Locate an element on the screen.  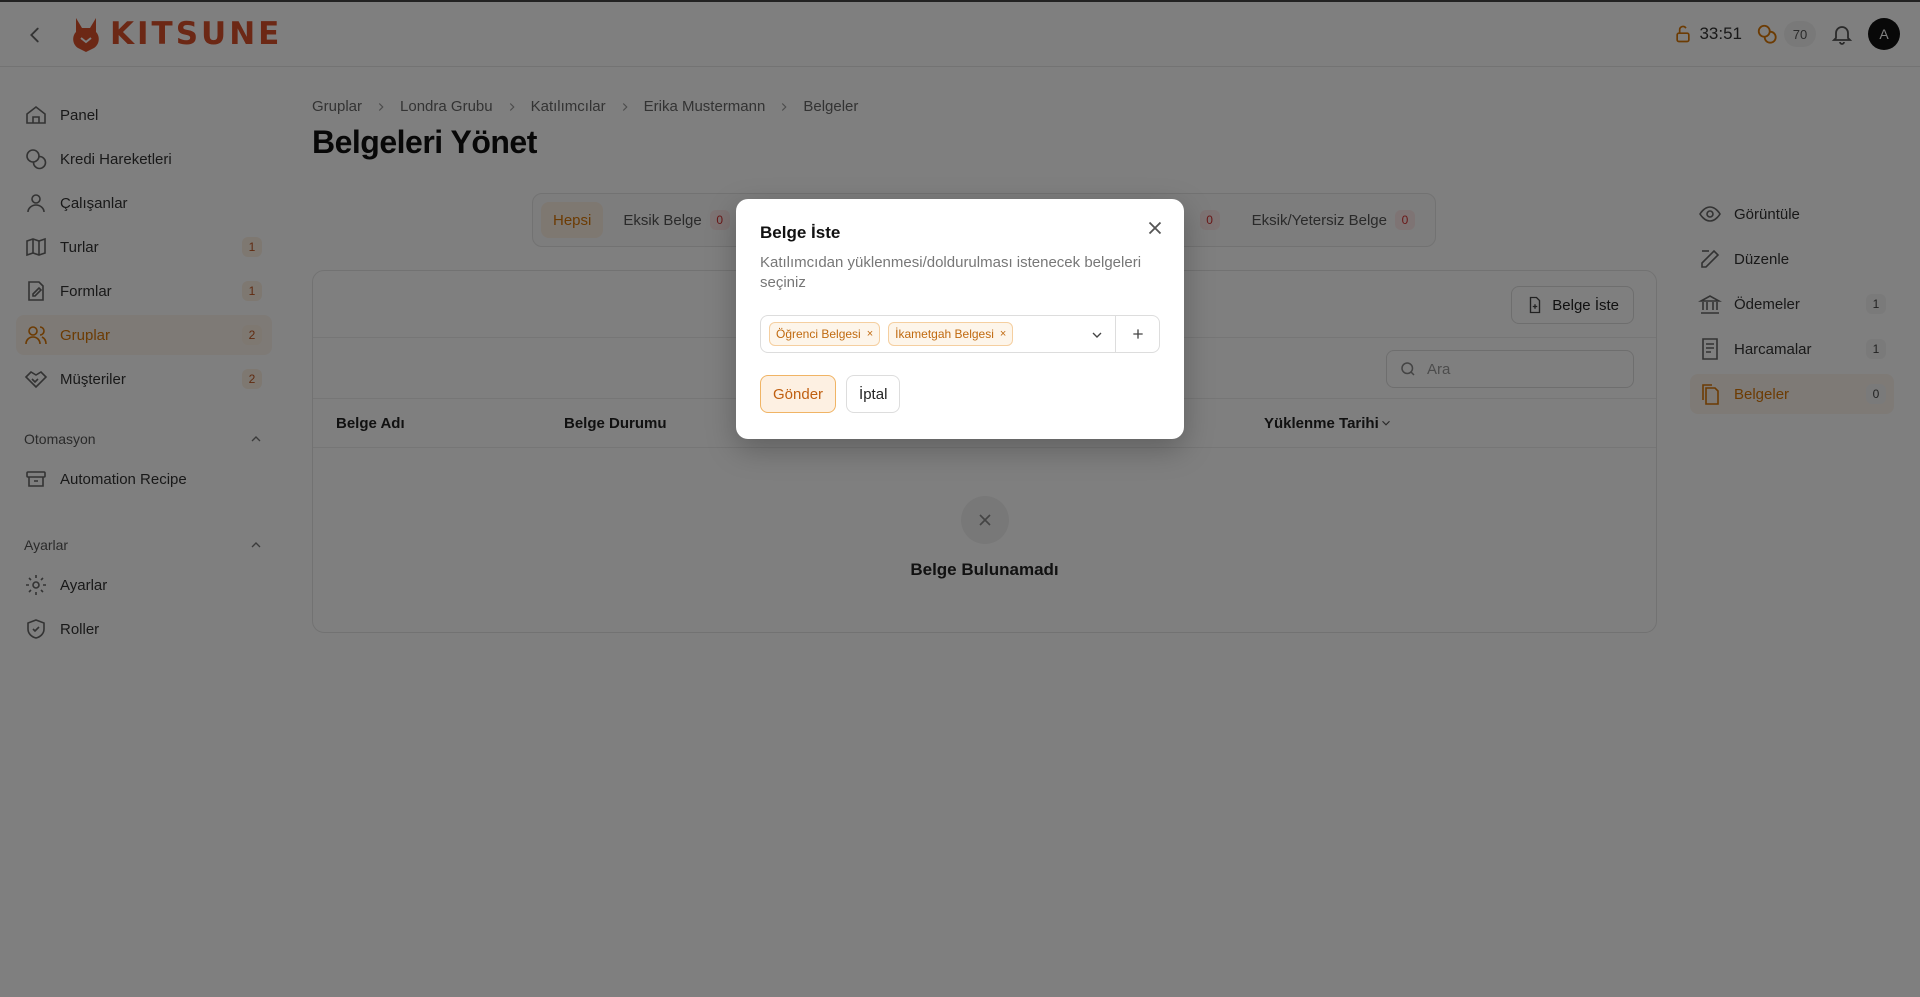
selected-chip: Öğrenci Belgesi × is located at coordinates (825, 334).